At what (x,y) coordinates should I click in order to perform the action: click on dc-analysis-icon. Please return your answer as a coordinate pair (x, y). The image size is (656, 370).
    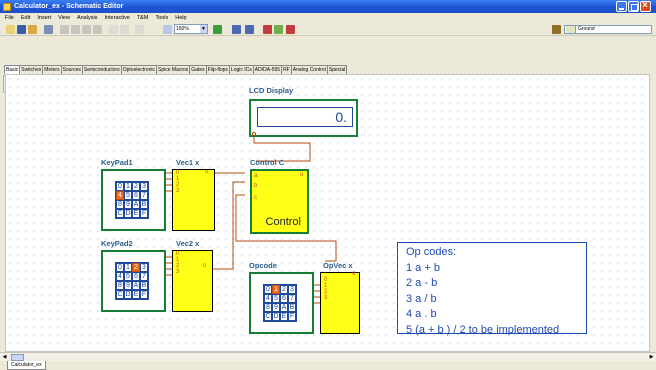
    Looking at the image, I should click on (236, 29).